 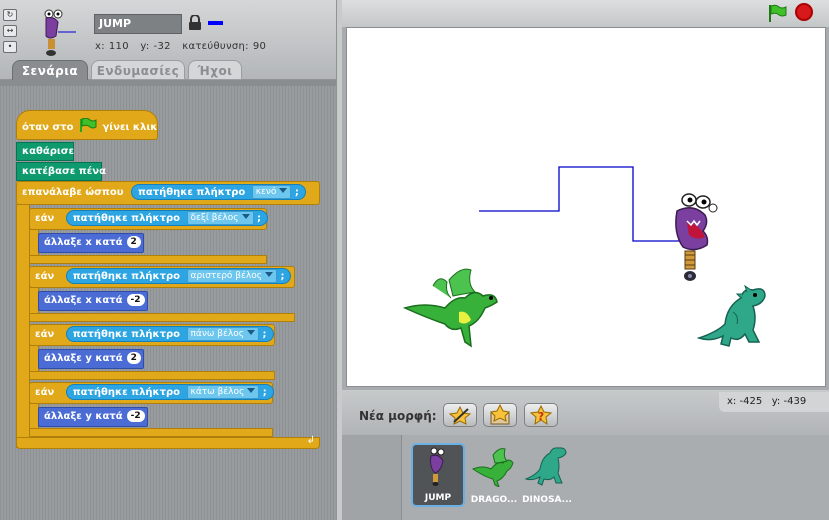 What do you see at coordinates (61, 171) in the screenshot?
I see `pen-down-block: κατέβασε πένα` at bounding box center [61, 171].